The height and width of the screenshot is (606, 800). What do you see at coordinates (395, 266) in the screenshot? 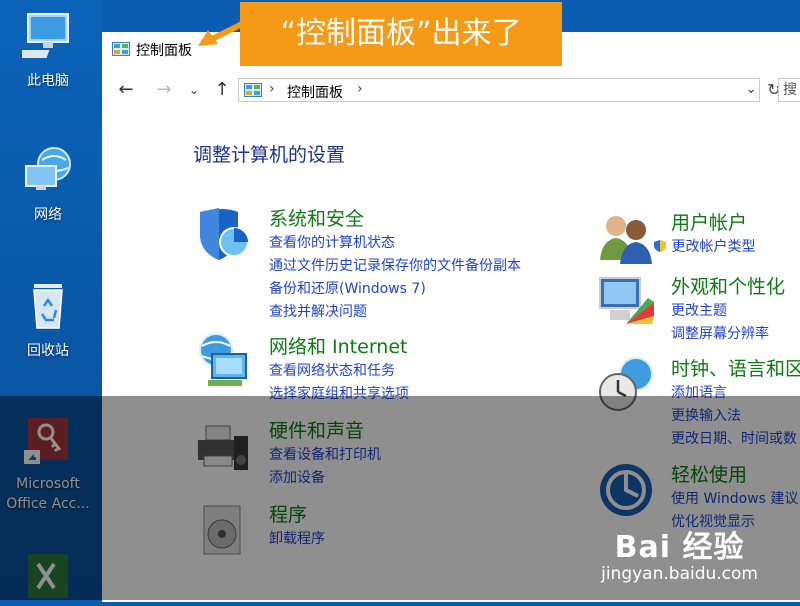
I see `link-file-history: 通过文件历史记录保存你的文件备份副本` at bounding box center [395, 266].